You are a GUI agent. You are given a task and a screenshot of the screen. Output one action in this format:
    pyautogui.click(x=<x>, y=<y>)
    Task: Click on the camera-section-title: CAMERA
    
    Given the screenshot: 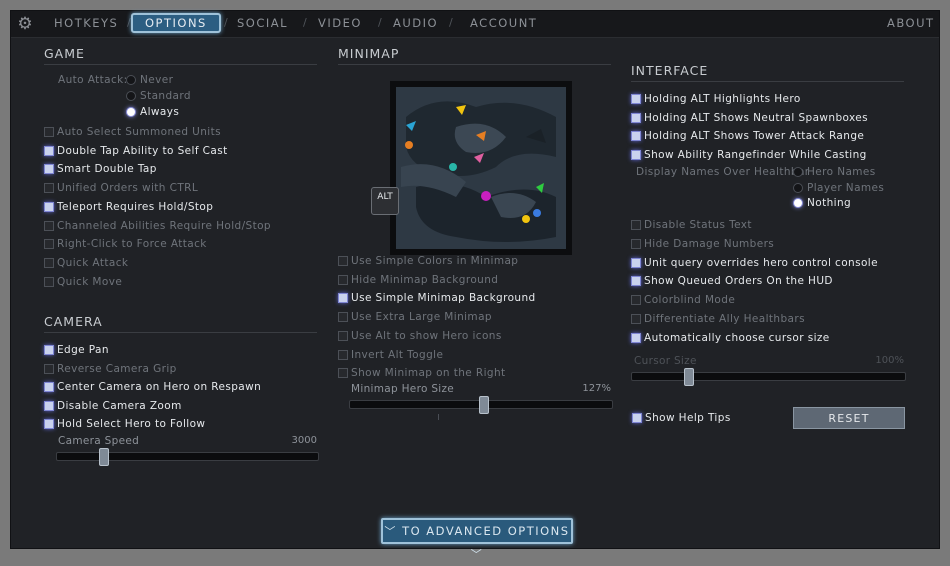 What is the action you would take?
    pyautogui.click(x=73, y=321)
    